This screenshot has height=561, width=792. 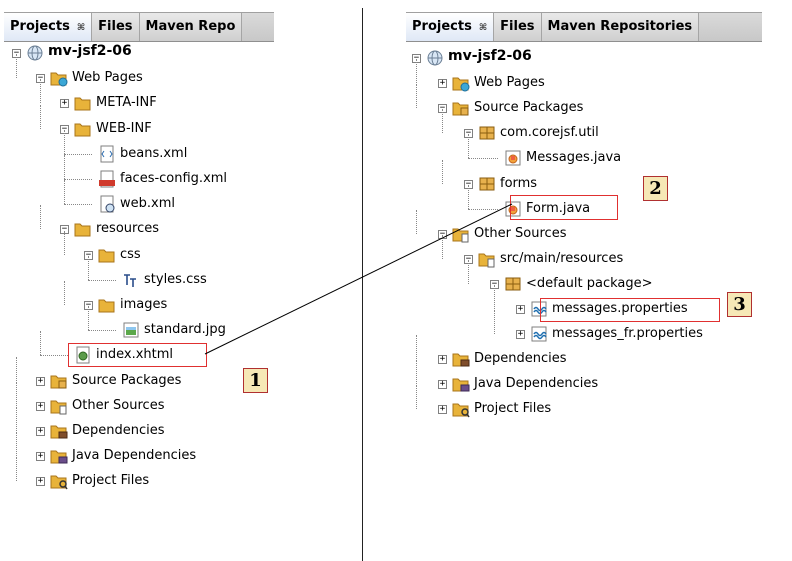 I want to click on connector-line, so click(x=358, y=279).